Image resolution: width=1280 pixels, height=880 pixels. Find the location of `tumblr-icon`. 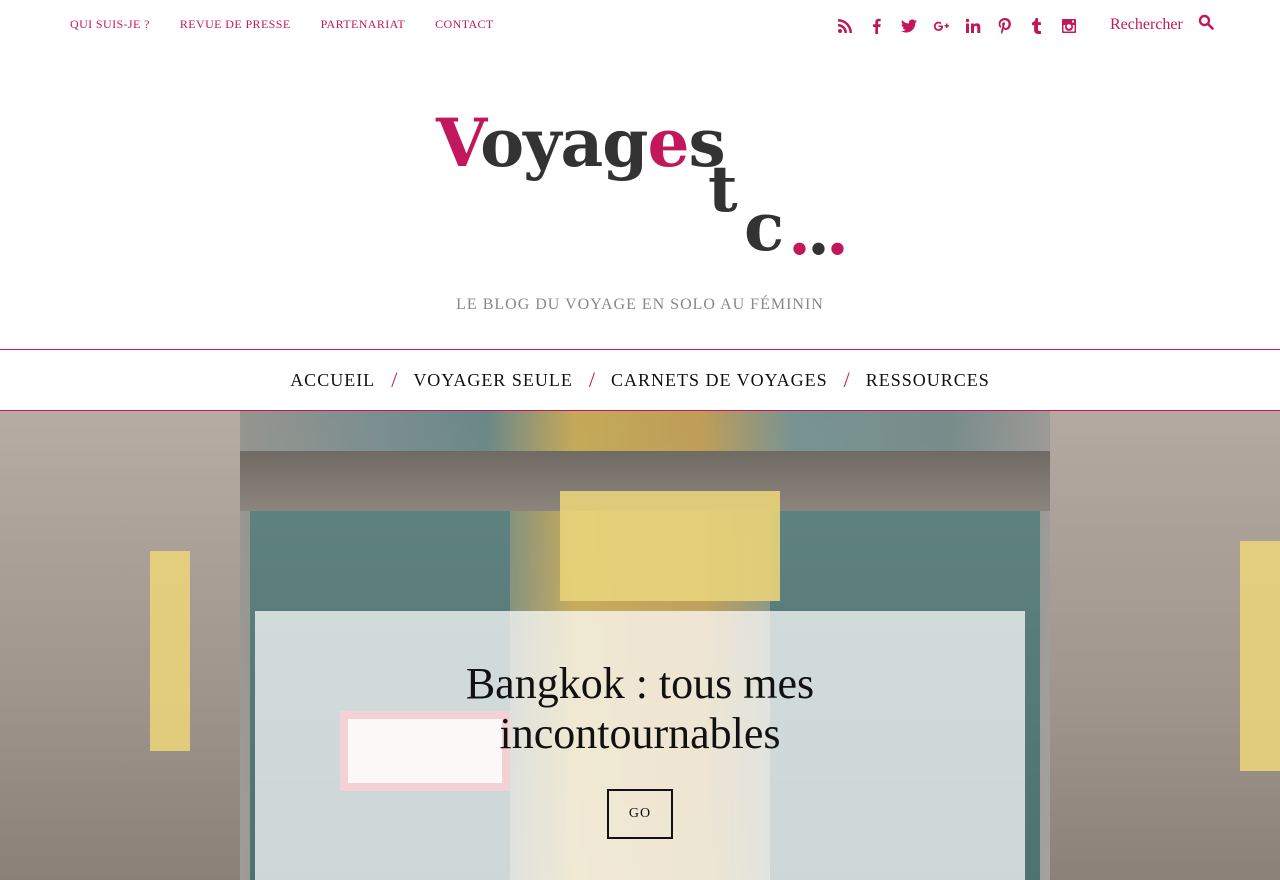

tumblr-icon is located at coordinates (1037, 26).